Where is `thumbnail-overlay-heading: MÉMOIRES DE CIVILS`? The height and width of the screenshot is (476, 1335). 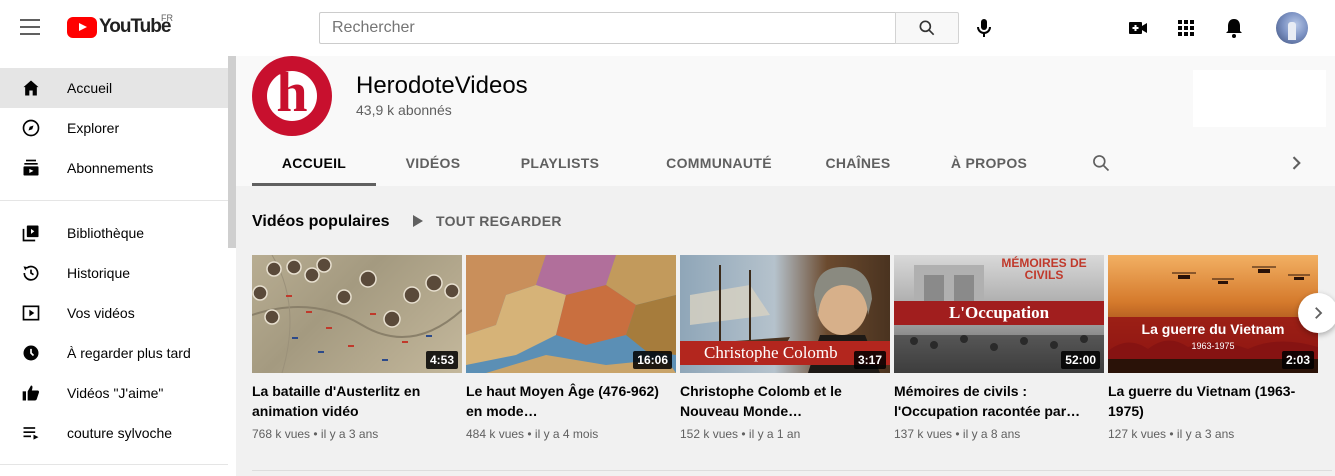
thumbnail-overlay-heading: MÉMOIRES DE CIVILS is located at coordinates (1044, 269).